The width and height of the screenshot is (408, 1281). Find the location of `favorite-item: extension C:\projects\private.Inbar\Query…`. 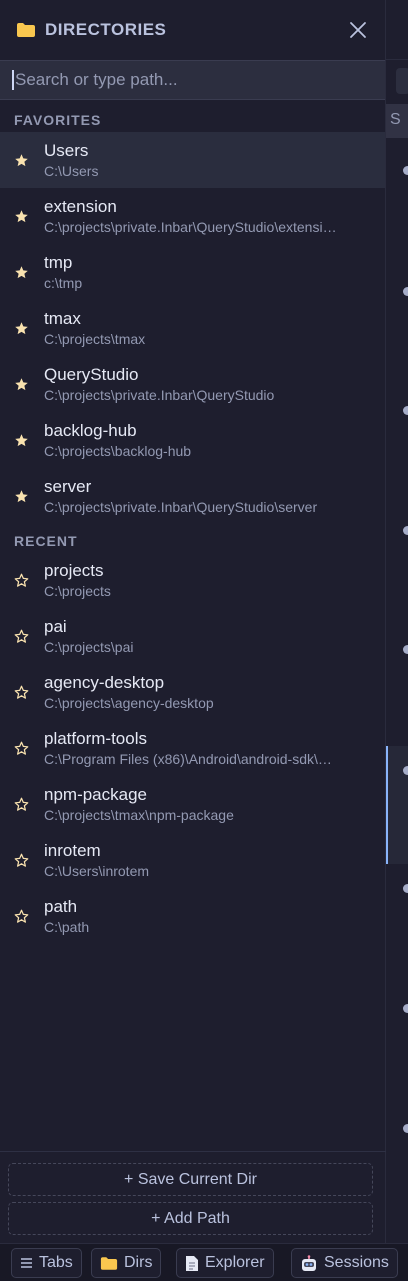

favorite-item: extension C:\projects\private.Inbar\Query… is located at coordinates (192, 216).